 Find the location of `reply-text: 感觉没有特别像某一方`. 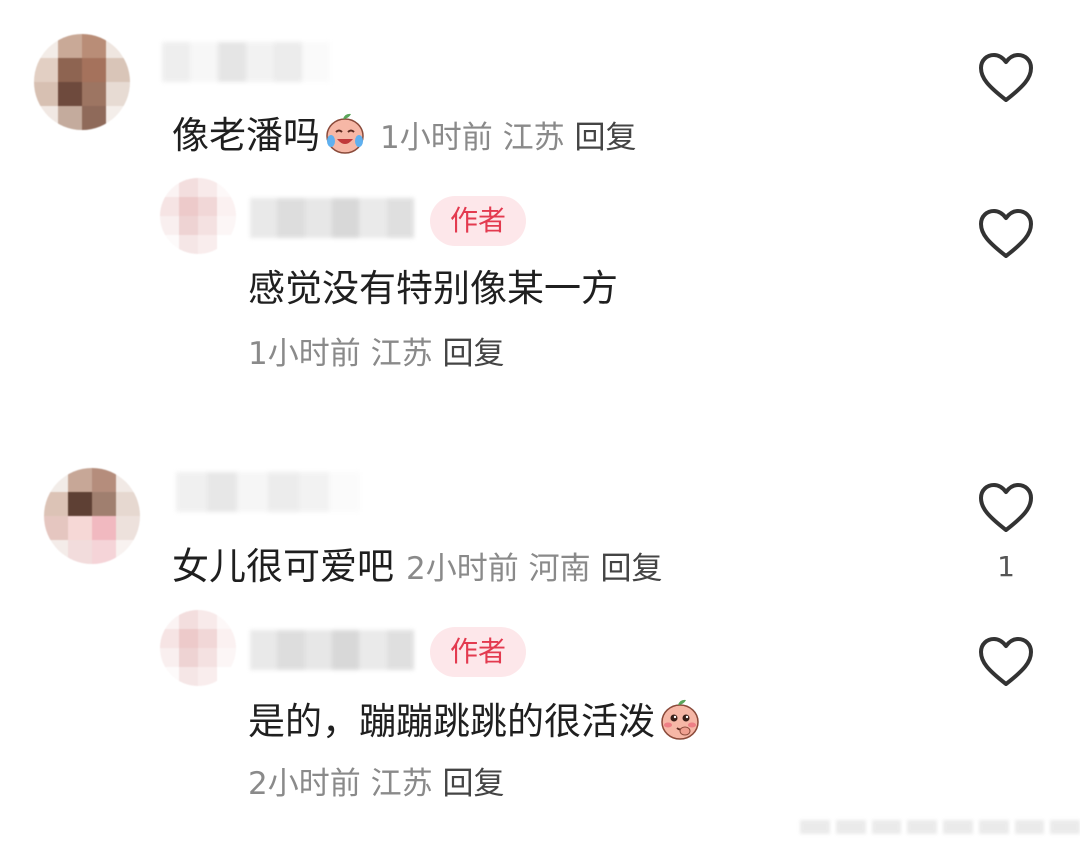

reply-text: 感觉没有特别像某一方 is located at coordinates (433, 288).